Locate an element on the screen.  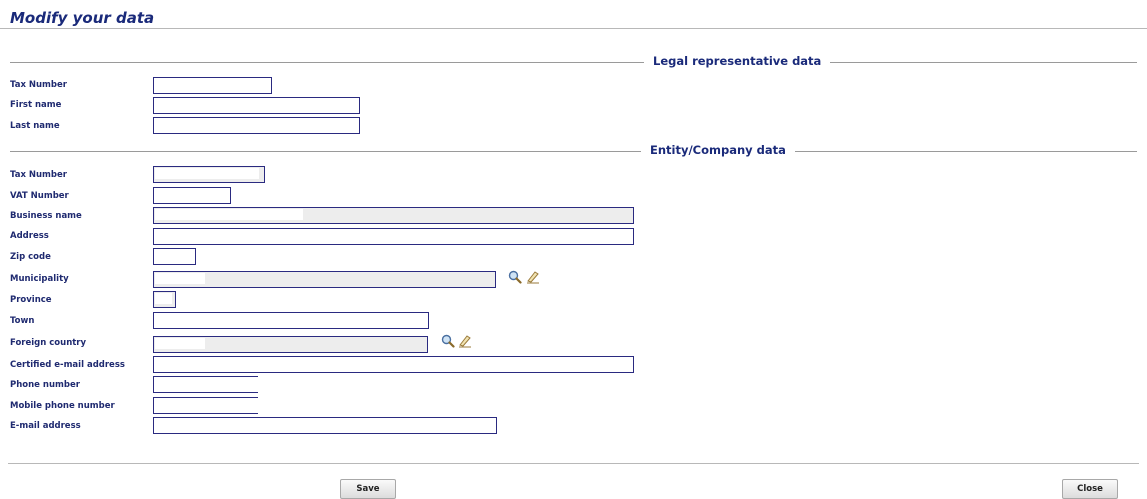
company-tax-number-label: Tax Number is located at coordinates (38, 175).